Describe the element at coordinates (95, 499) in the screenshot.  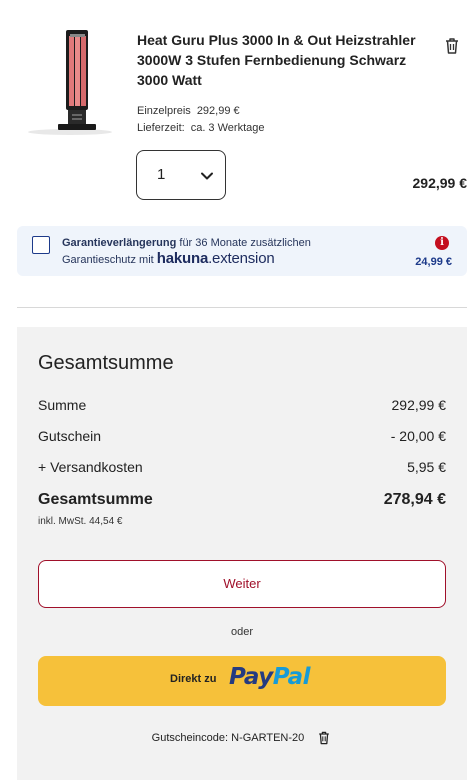
I see `total-label: Gesamtsumme` at that location.